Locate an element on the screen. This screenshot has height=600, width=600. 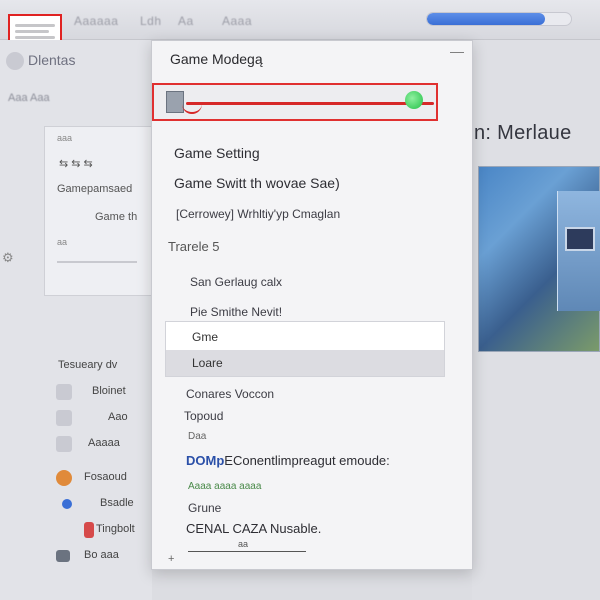
red-z-icon is located at coordinates (89, 530).